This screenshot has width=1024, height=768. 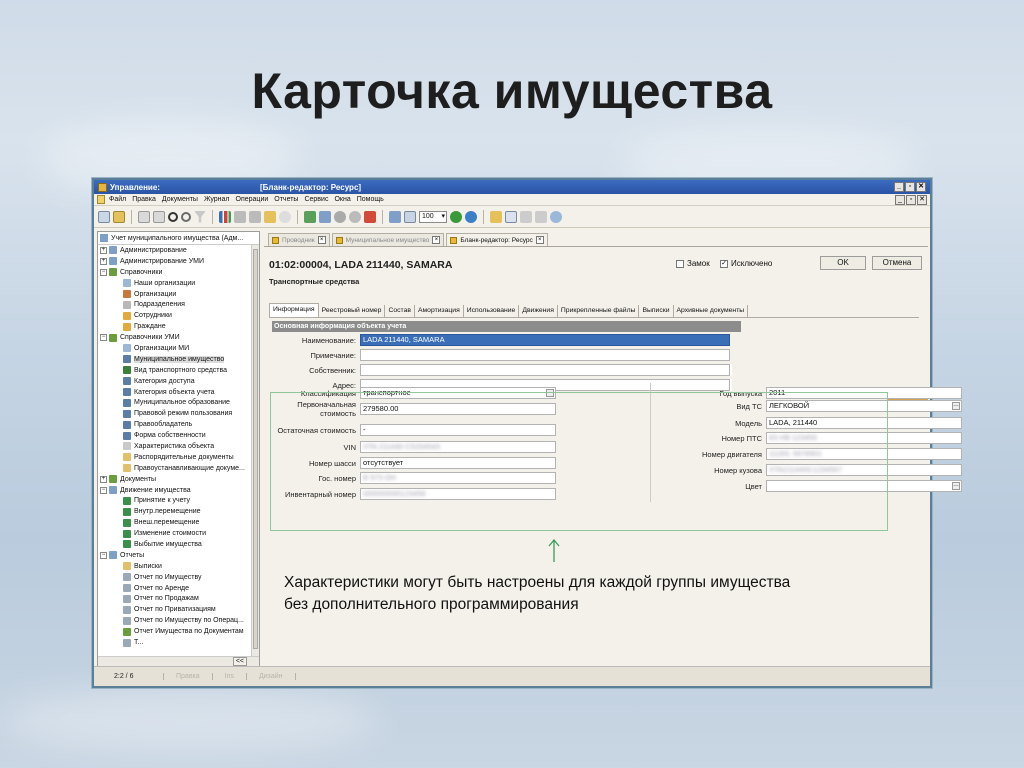 I want to click on tab-archive-documents: Архивные документы, so click(x=711, y=311).